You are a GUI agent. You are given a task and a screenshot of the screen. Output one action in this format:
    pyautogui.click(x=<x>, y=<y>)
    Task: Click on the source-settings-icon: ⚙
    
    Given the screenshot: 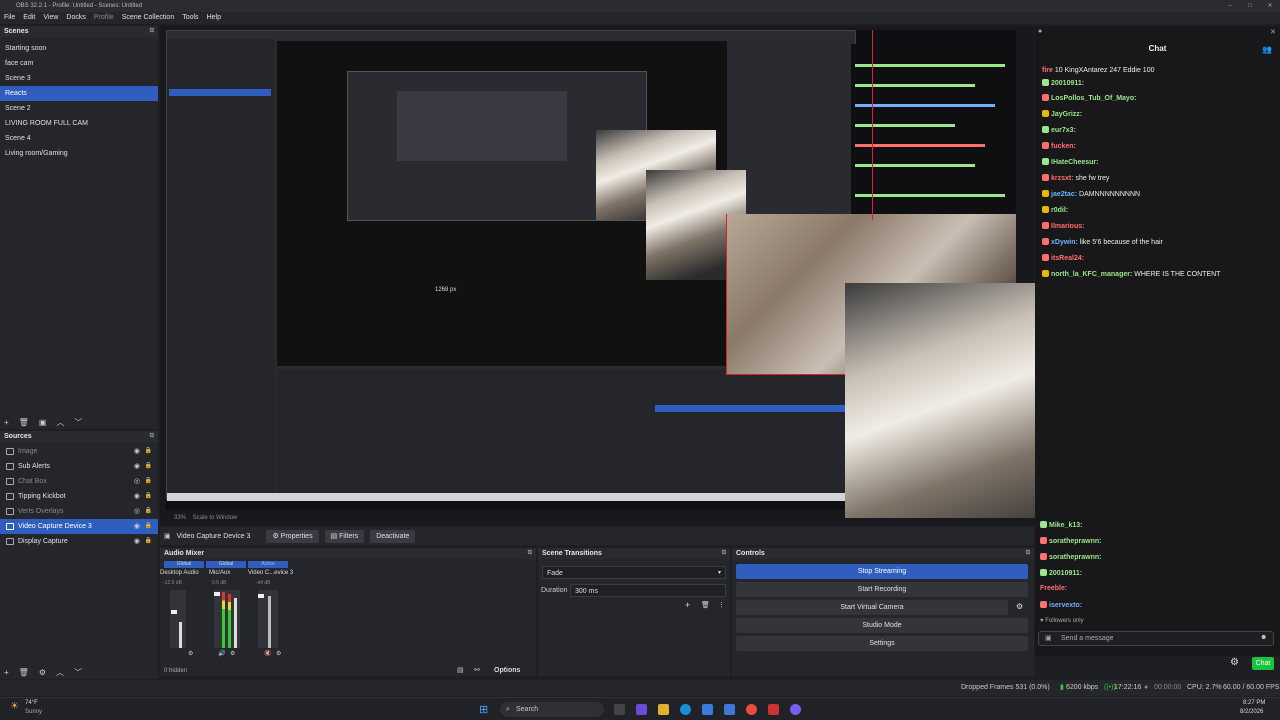 What is the action you would take?
    pyautogui.click(x=42, y=672)
    